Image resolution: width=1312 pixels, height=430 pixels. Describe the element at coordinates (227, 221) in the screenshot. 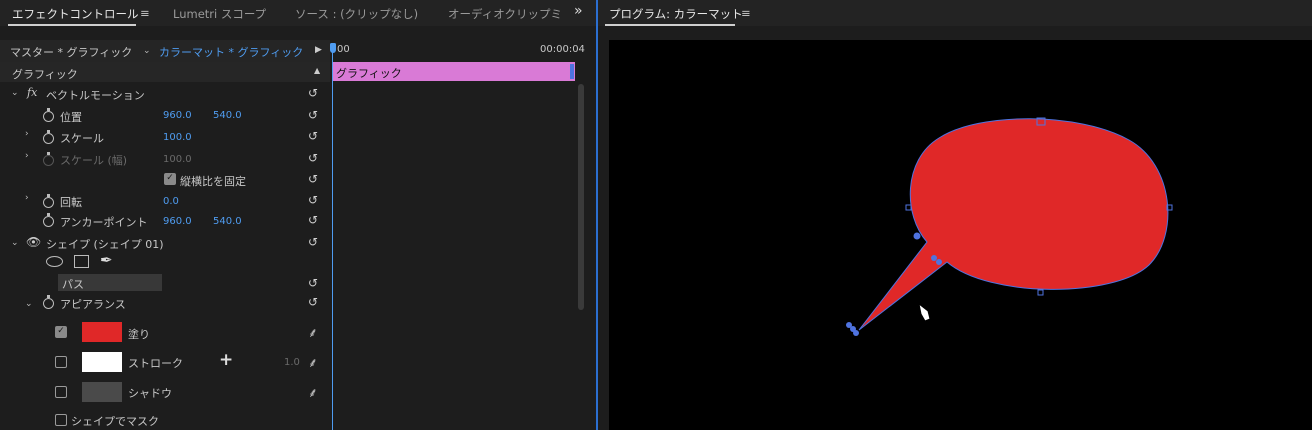

I see `anchor-y-value: 540.0` at that location.